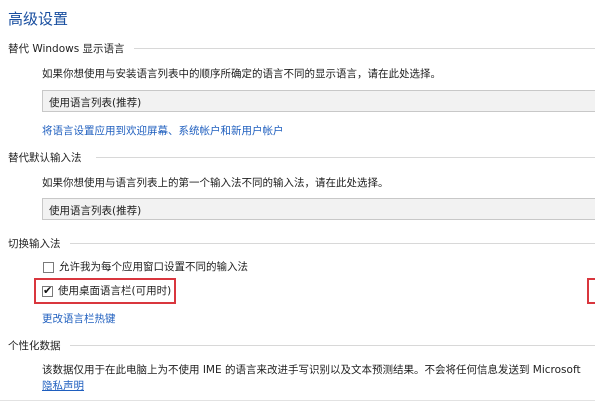 This screenshot has width=595, height=404. Describe the element at coordinates (95, 211) in the screenshot. I see `default-input-dropdown-value: 使用语言列表(推荐)` at that location.